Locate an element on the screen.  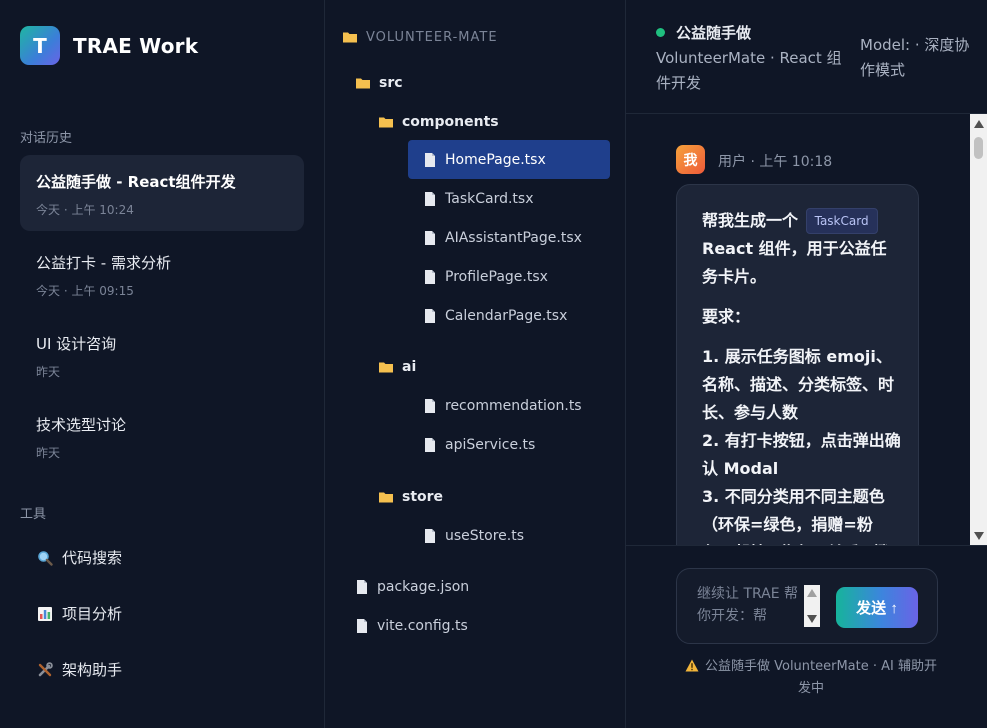
footer-note: 公益随手做 VolunteerMate · AI 辅助开发中 is located at coordinates (811, 678).